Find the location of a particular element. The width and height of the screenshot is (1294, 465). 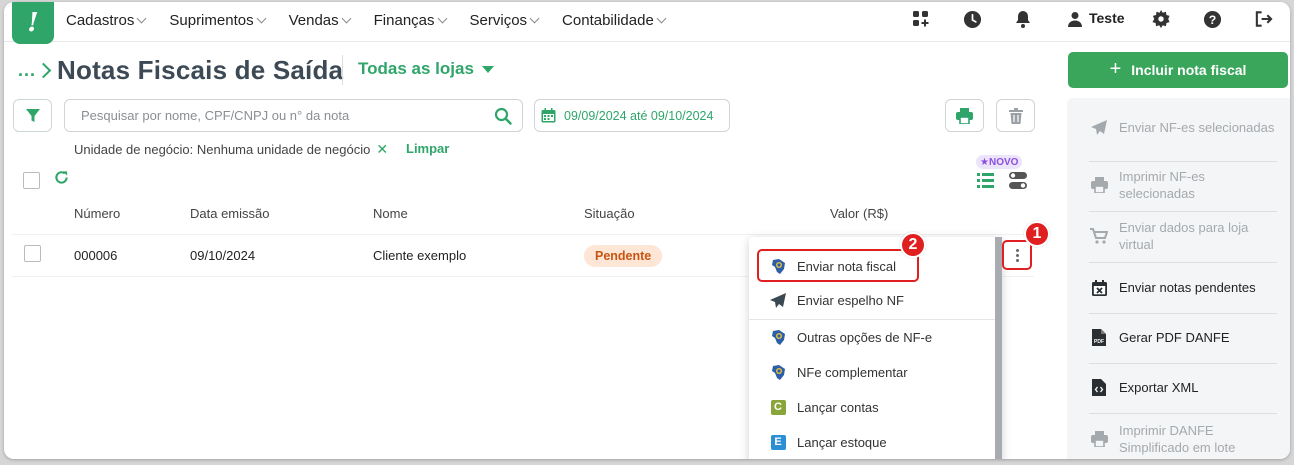

chevron-right-icon is located at coordinates (43, 70).